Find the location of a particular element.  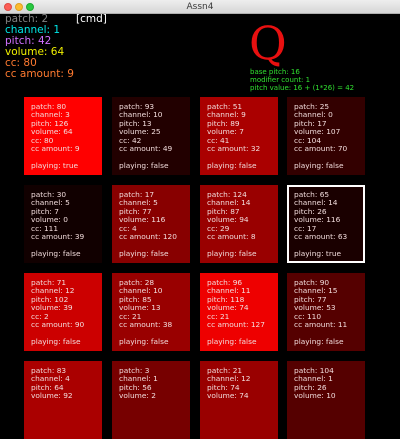

pressed-key-letter: Q is located at coordinates (268, 43).